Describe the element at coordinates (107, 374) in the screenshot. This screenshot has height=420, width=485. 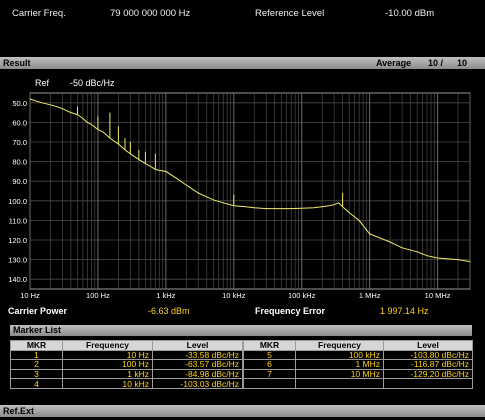
I see `marker-frequency: 1 kHz` at that location.